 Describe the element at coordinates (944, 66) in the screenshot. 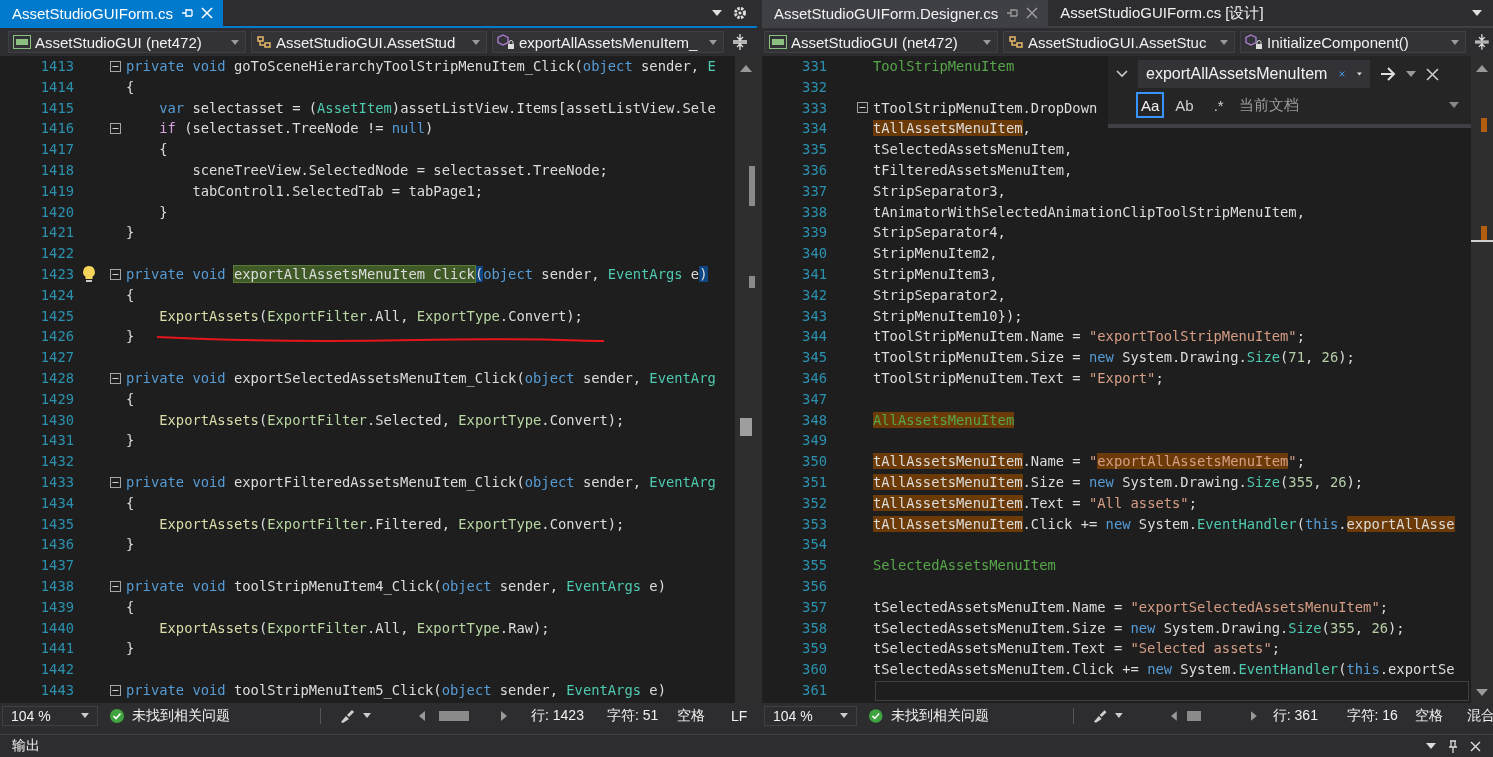

I see `code-line: ToolStripMenuItem` at that location.